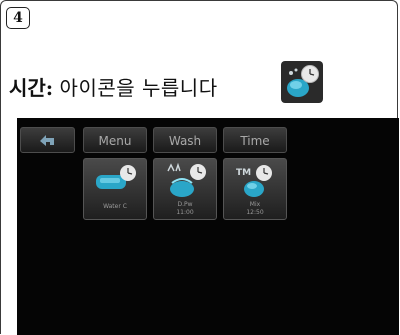 The width and height of the screenshot is (400, 335). I want to click on wash-tile-caption-line2: 11:00, so click(185, 212).